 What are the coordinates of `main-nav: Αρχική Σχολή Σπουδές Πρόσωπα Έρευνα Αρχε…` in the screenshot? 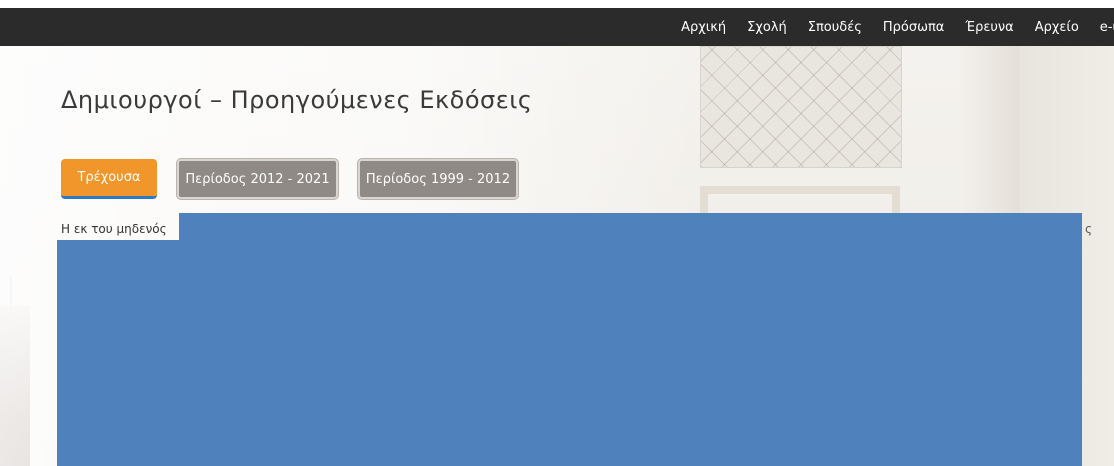 It's located at (887, 27).